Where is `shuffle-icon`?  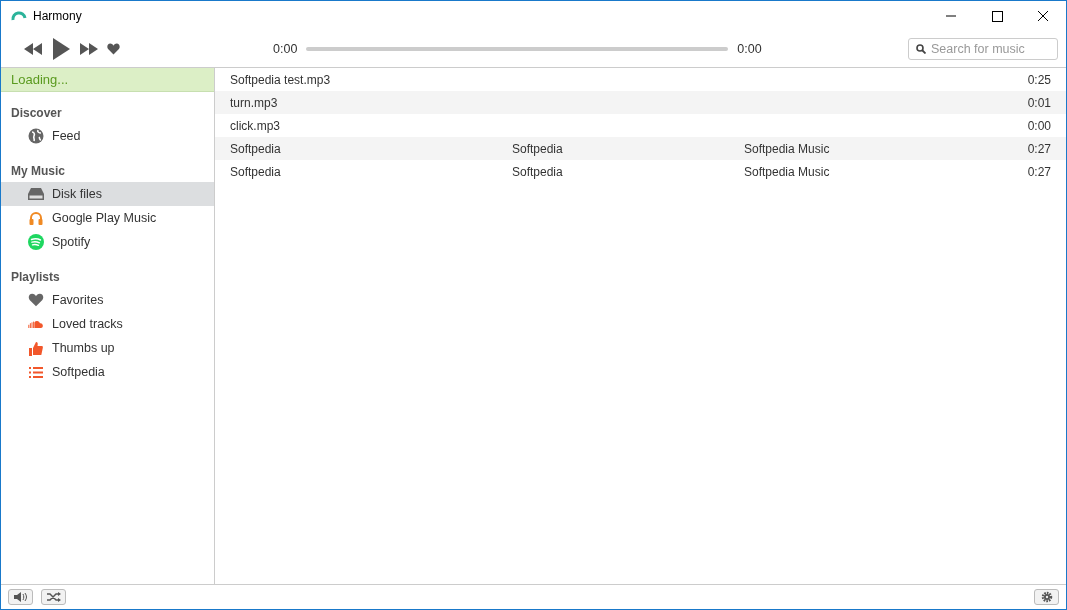 shuffle-icon is located at coordinates (53, 597).